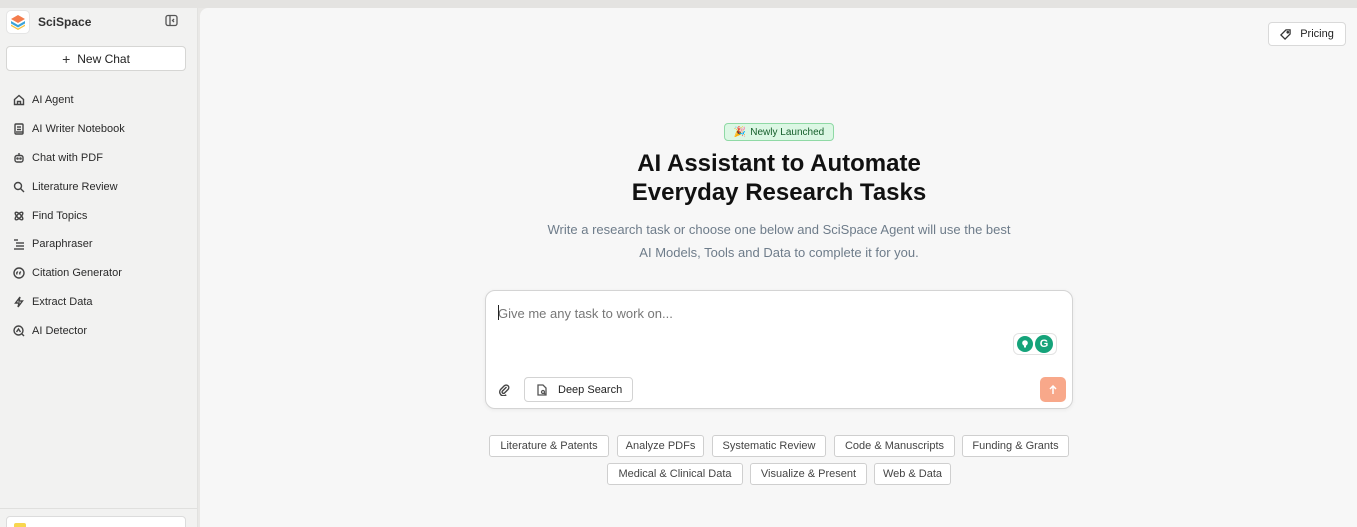 The width and height of the screenshot is (1357, 527). What do you see at coordinates (505, 390) in the screenshot?
I see `attach-icon` at bounding box center [505, 390].